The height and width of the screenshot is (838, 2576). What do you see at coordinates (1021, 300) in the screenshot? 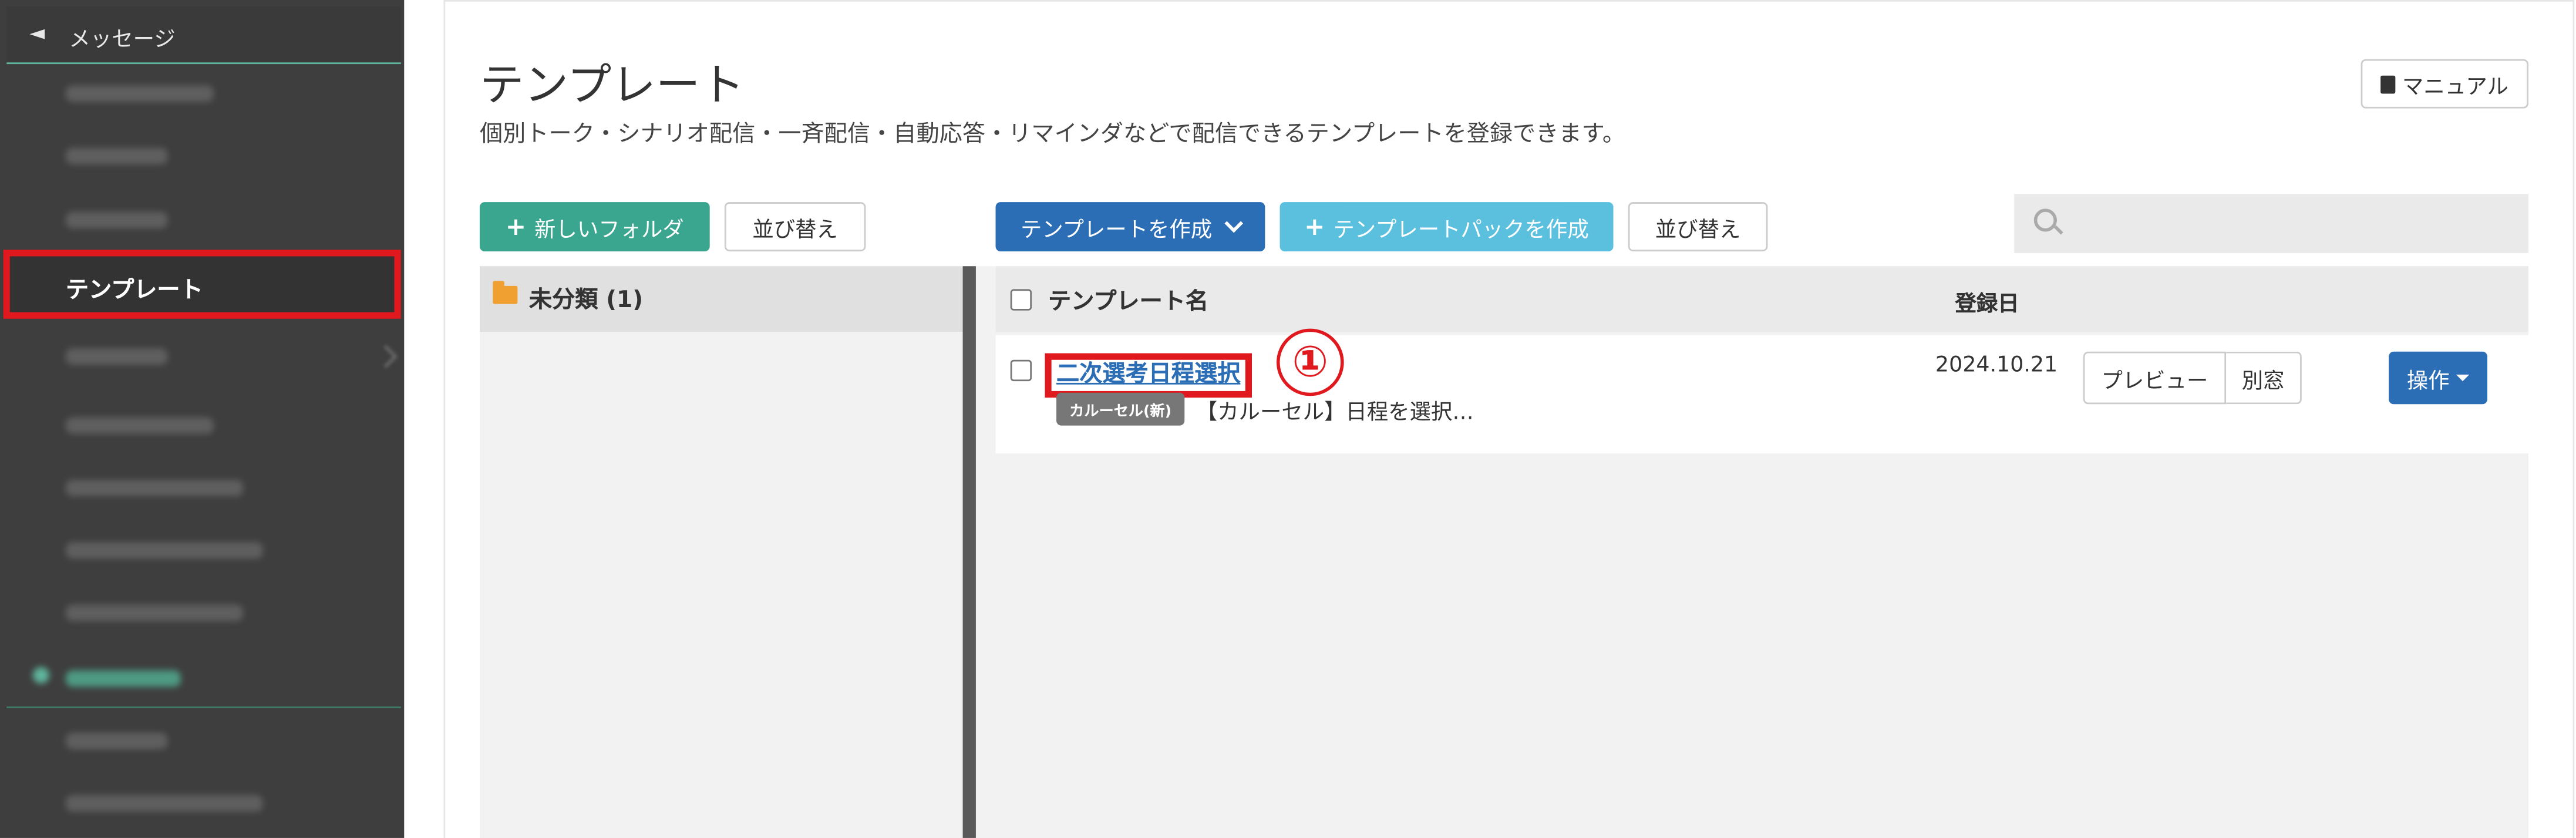
I see `select-all-checkbox` at bounding box center [1021, 300].